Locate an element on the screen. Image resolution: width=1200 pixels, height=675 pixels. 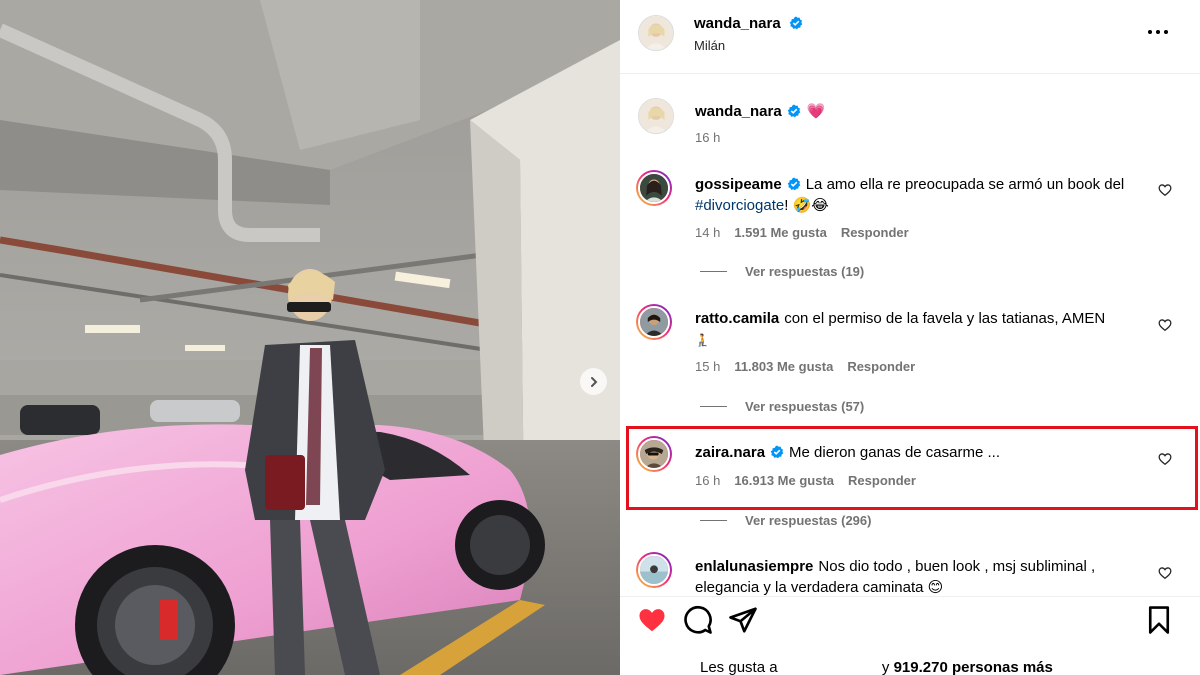
view-replies-button: Ver respuestas (19) is located at coordinates (782, 271).